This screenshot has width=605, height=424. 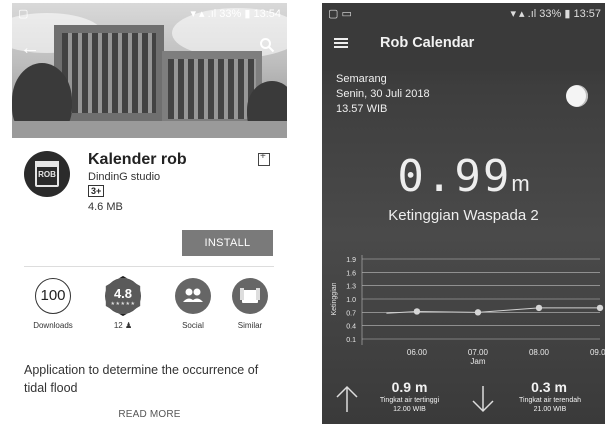 I want to click on app-icon: ROB, so click(x=47, y=174).